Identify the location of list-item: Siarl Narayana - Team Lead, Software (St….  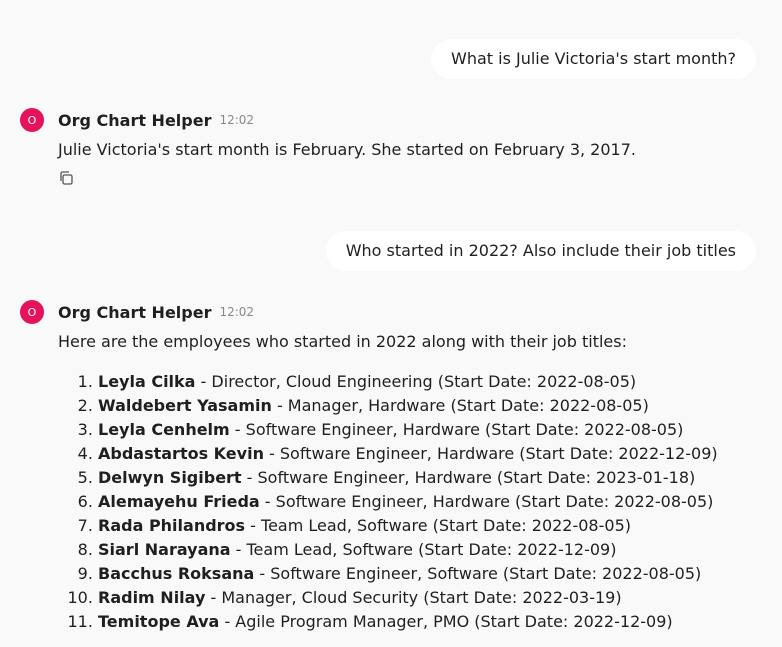
(430, 550).